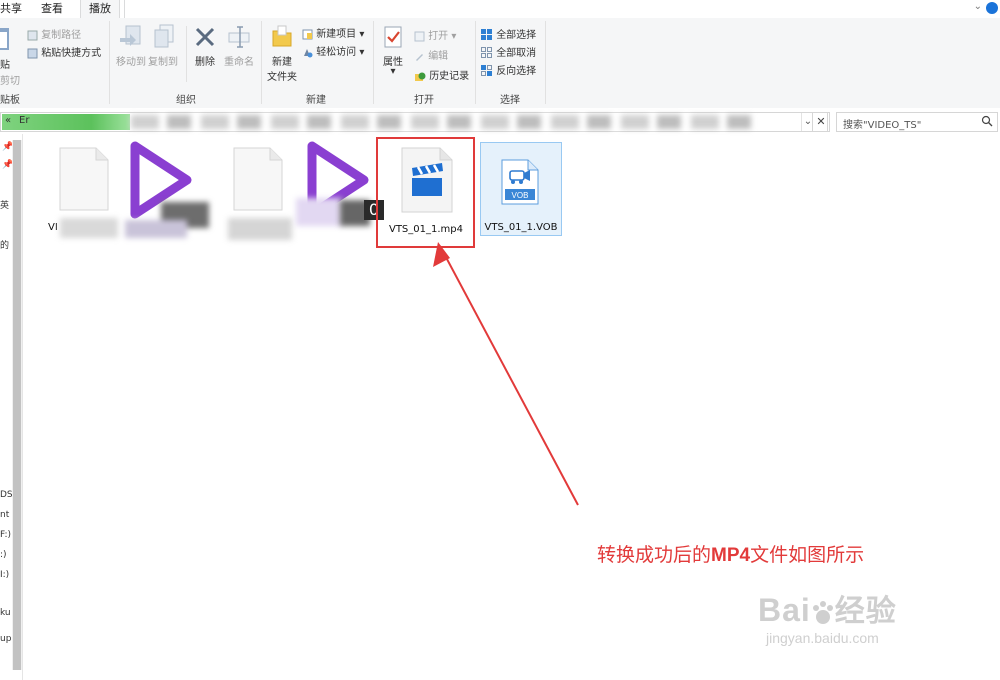 The image size is (1000, 680). Describe the element at coordinates (822, 638) in the screenshot. I see `watermark-url: jingyan.baidu.com` at that location.